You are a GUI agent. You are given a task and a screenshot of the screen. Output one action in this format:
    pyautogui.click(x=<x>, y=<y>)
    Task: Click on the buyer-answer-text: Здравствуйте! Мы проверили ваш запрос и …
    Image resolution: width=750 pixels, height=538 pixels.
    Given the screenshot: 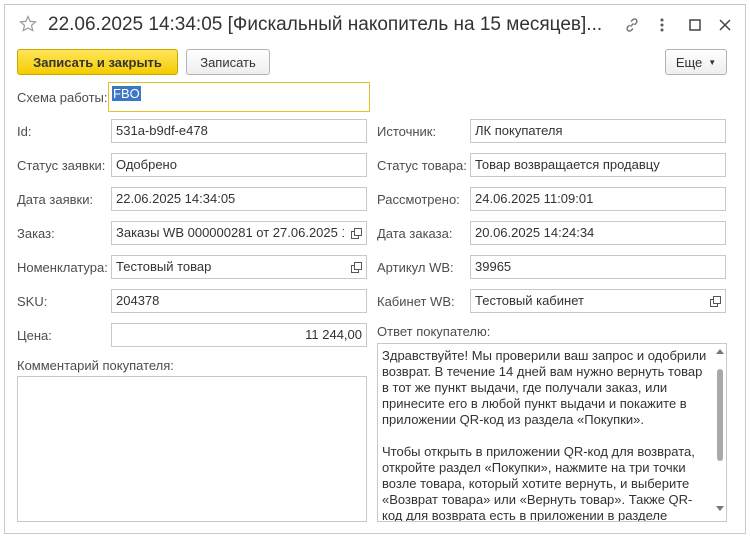 What is the action you would take?
    pyautogui.click(x=547, y=435)
    